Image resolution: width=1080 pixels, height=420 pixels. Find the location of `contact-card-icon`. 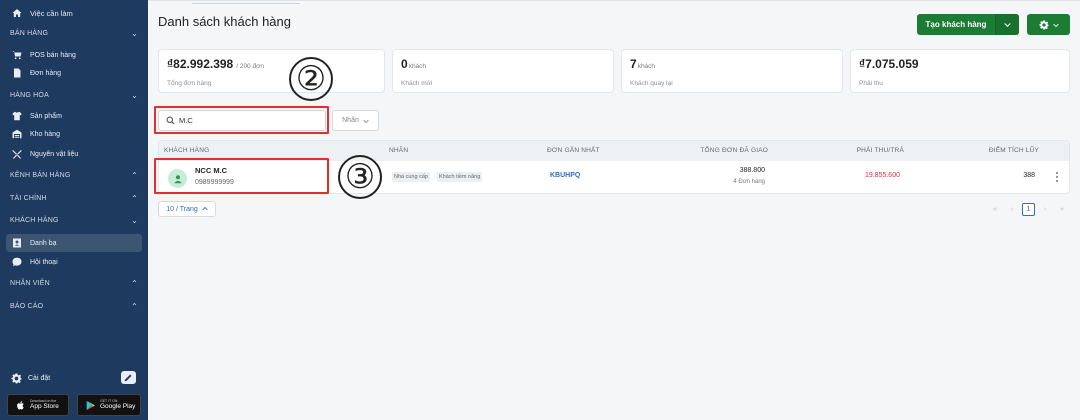

contact-card-icon is located at coordinates (17, 243).